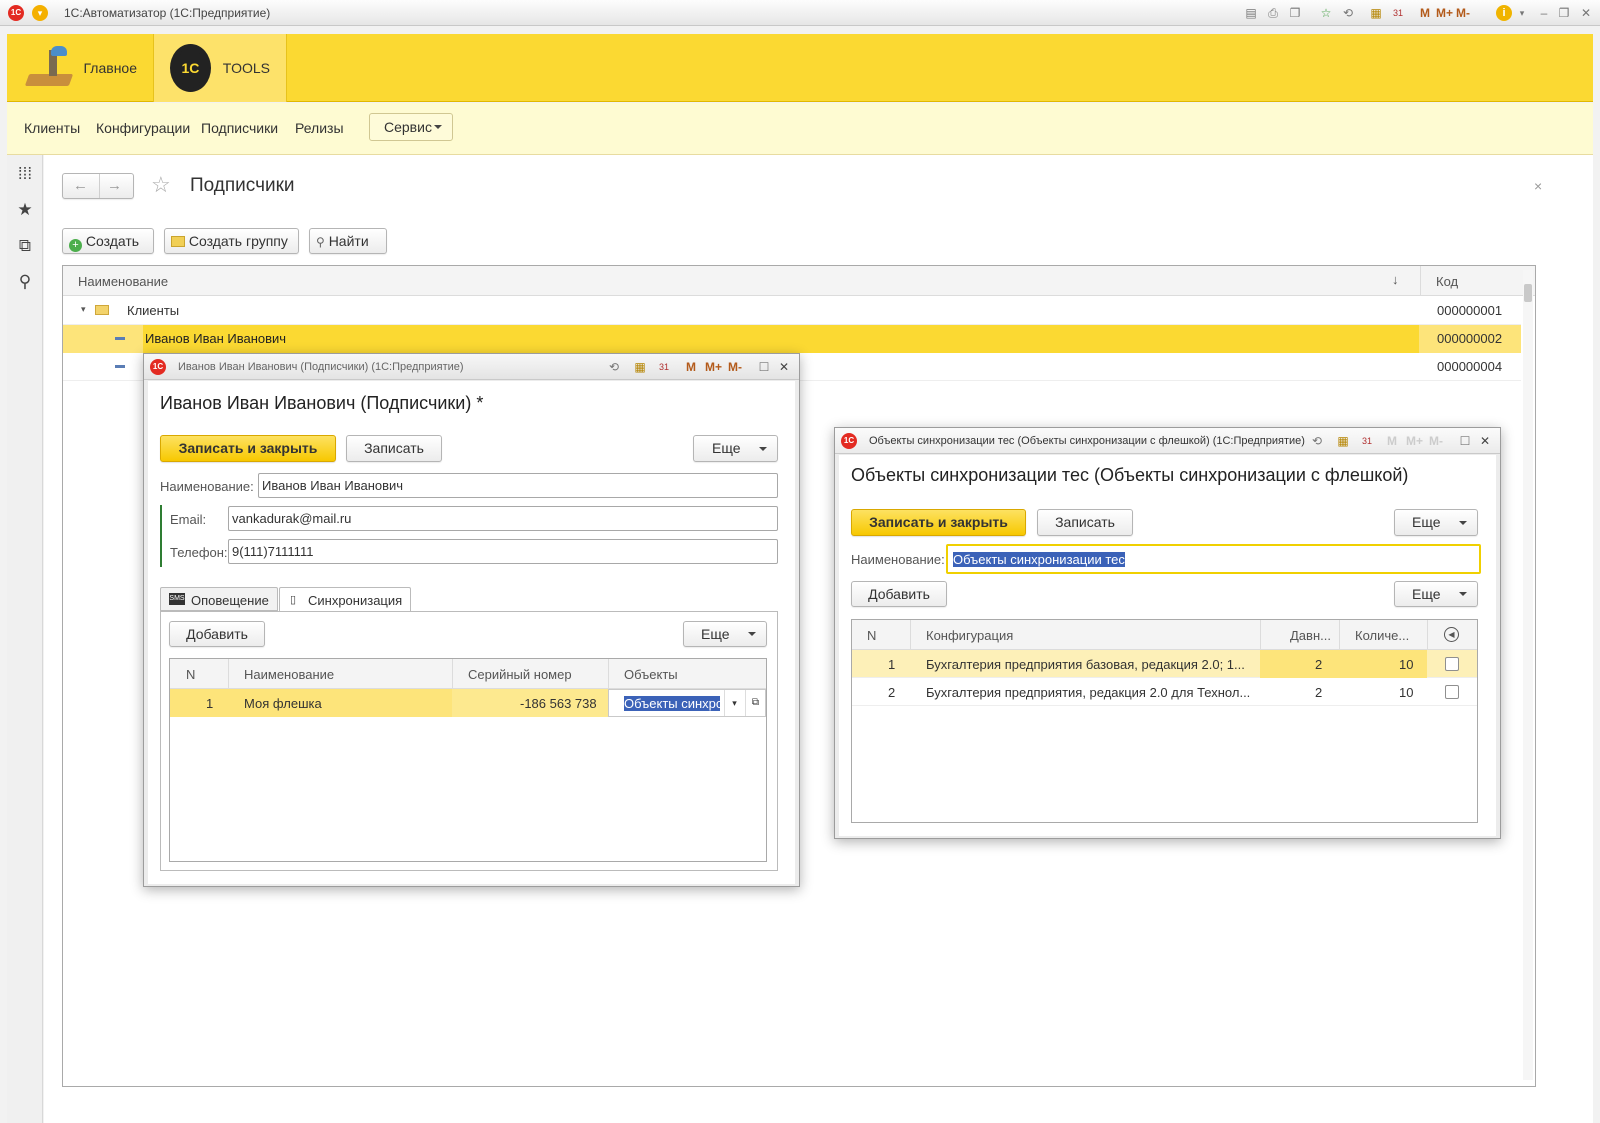 The width and height of the screenshot is (1600, 1123). I want to click on section-tools: 1C TOOLS, so click(220, 68).